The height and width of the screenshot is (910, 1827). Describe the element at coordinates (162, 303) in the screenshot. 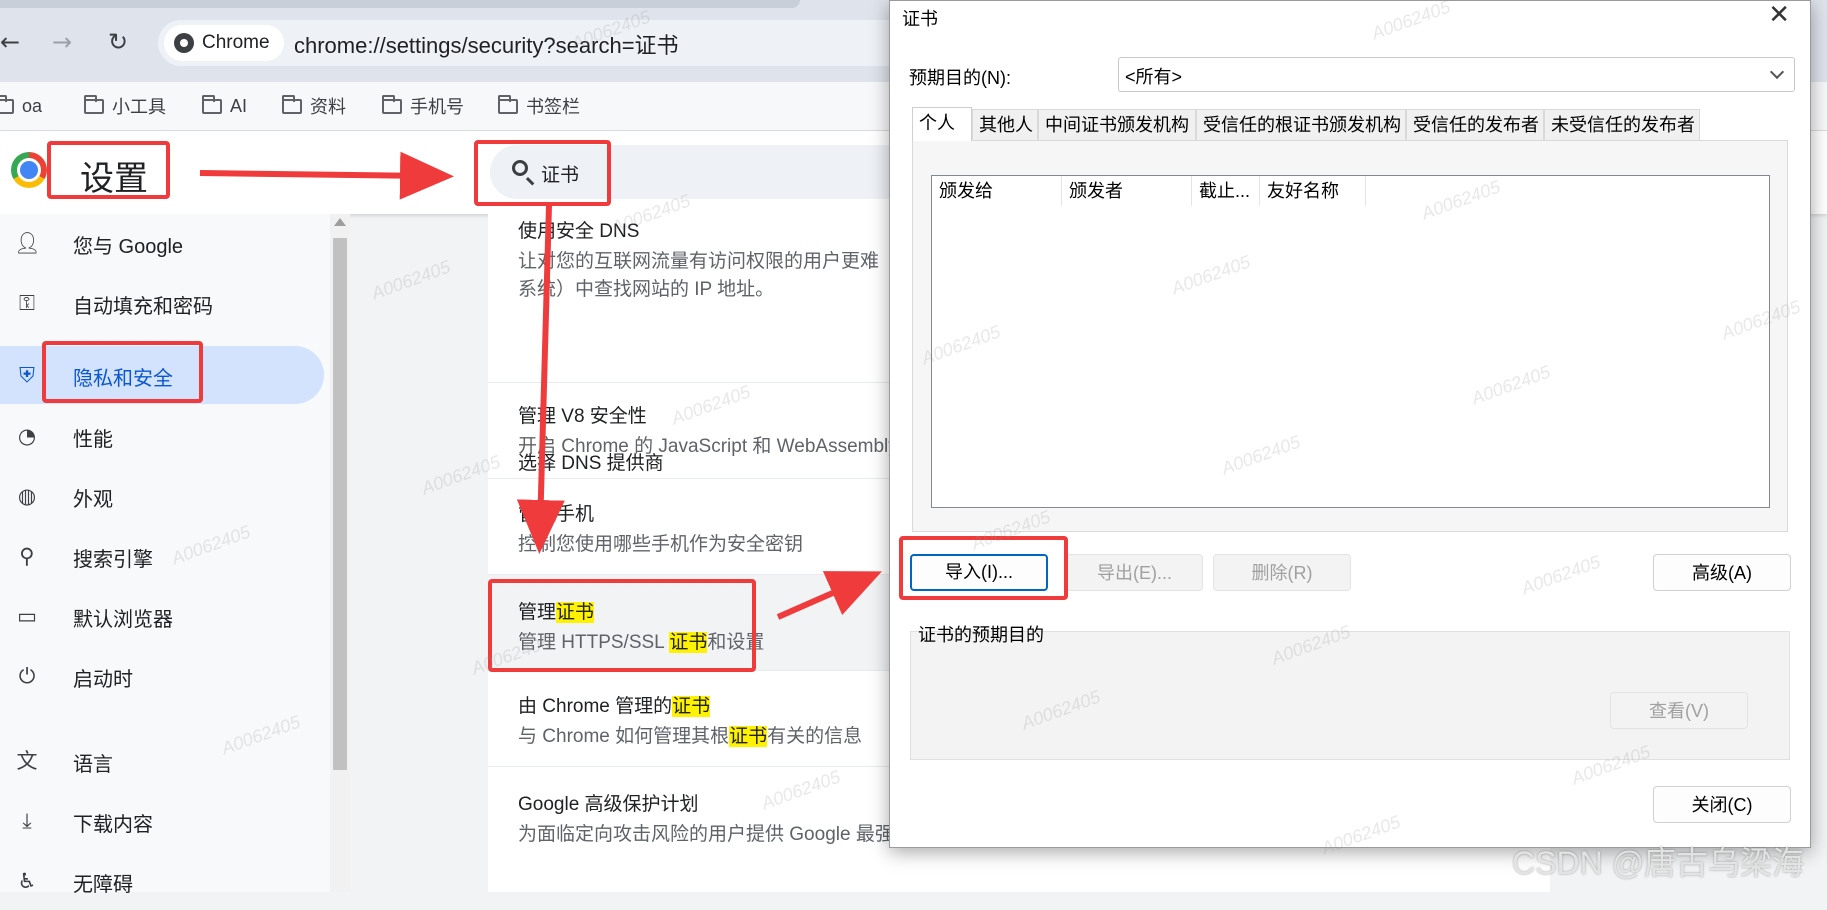

I see `sidebar-item-autofill: ⚿ 自动填充和密码` at that location.